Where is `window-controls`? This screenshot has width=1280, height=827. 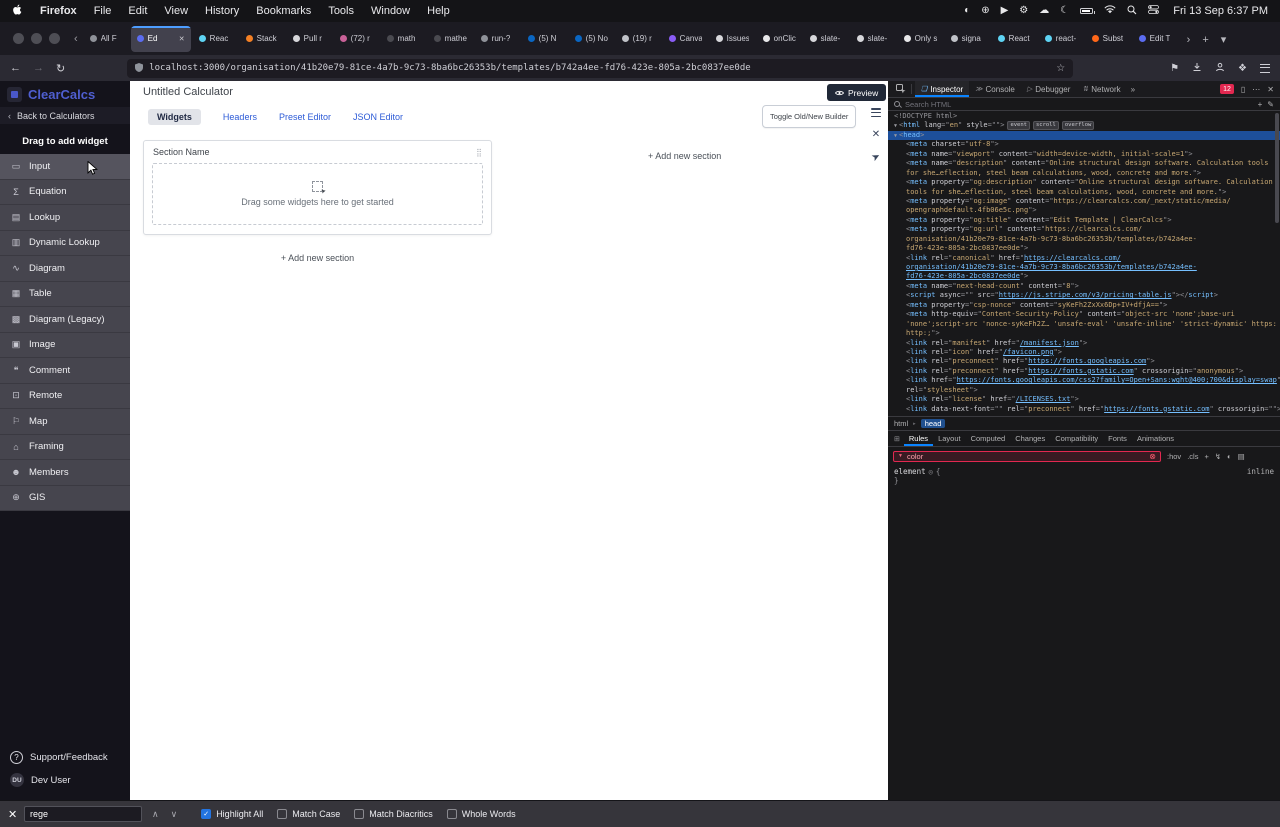 window-controls is located at coordinates (36, 38).